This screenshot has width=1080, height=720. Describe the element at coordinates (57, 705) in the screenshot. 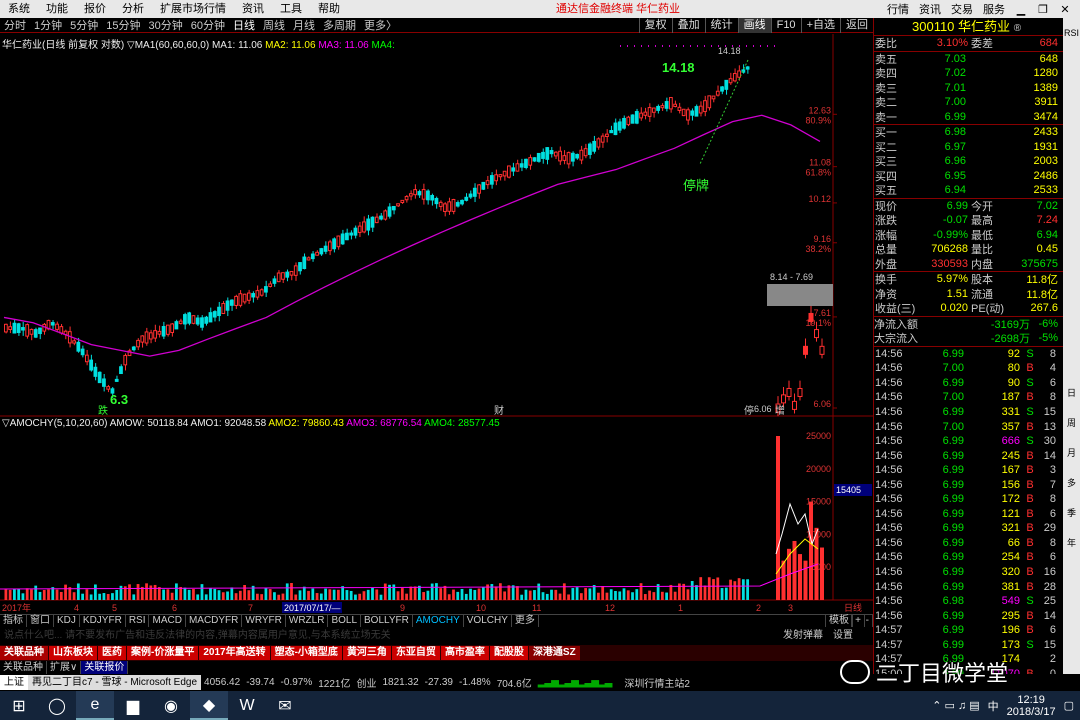

I see `taskview-icon: ◯` at that location.